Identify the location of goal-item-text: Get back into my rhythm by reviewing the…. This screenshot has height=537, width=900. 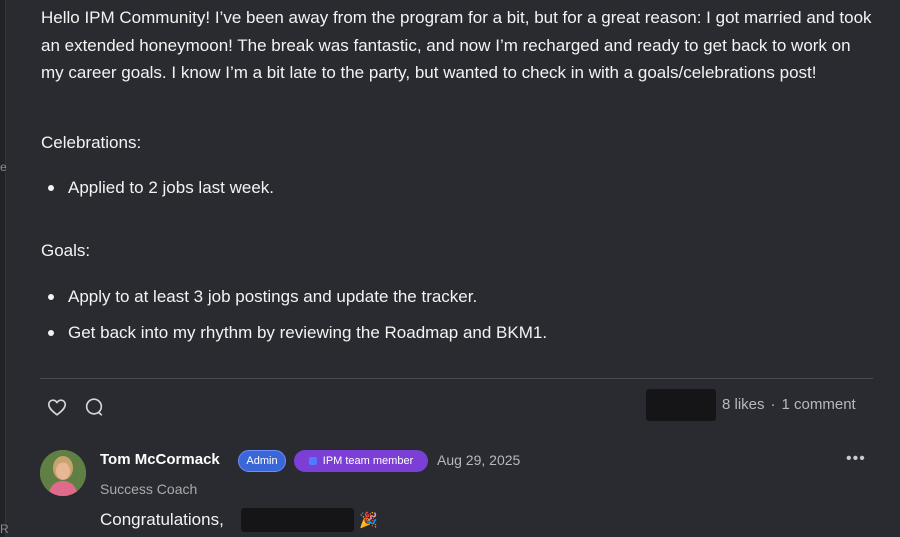
(308, 332).